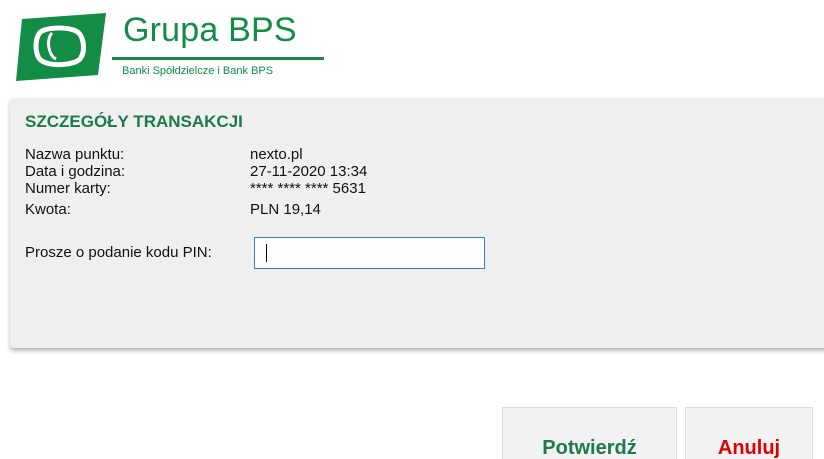  Describe the element at coordinates (266, 253) in the screenshot. I see `text-cursor` at that location.